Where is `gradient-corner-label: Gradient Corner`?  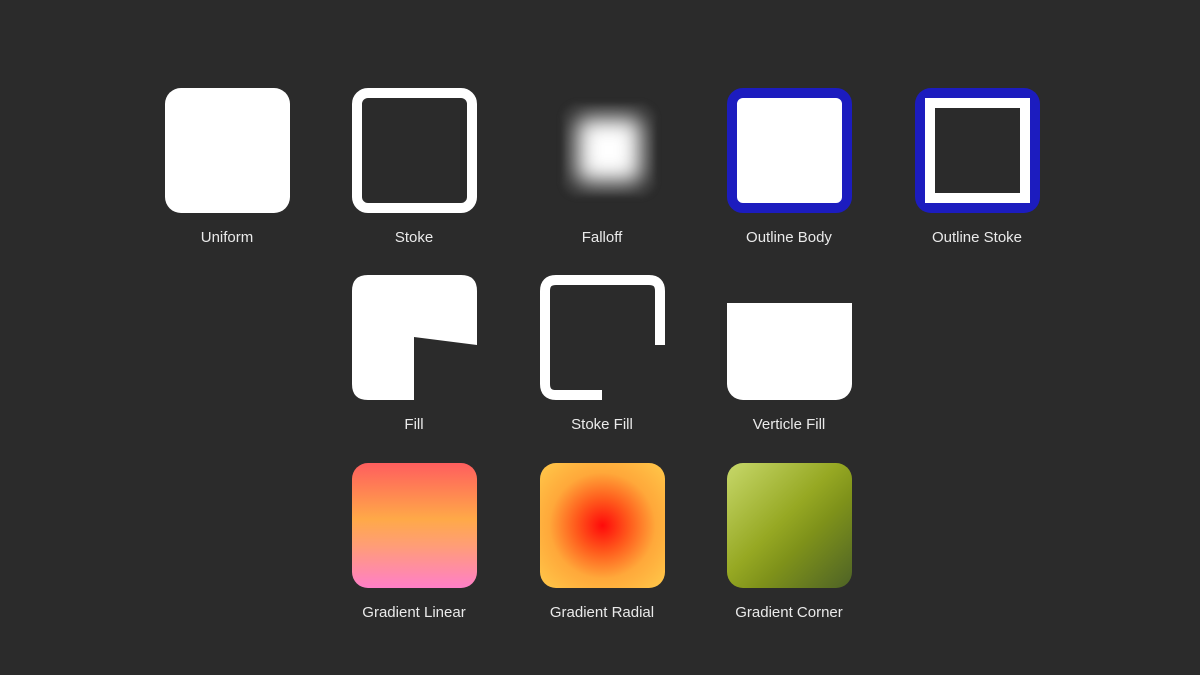
gradient-corner-label: Gradient Corner is located at coordinates (789, 612).